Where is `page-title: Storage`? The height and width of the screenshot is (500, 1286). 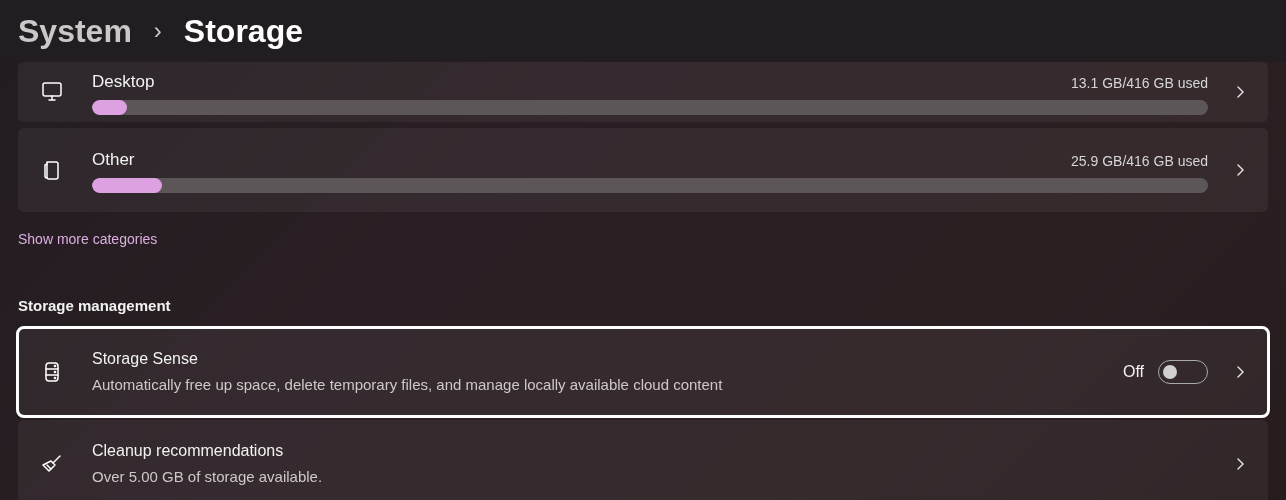
page-title: Storage is located at coordinates (243, 31).